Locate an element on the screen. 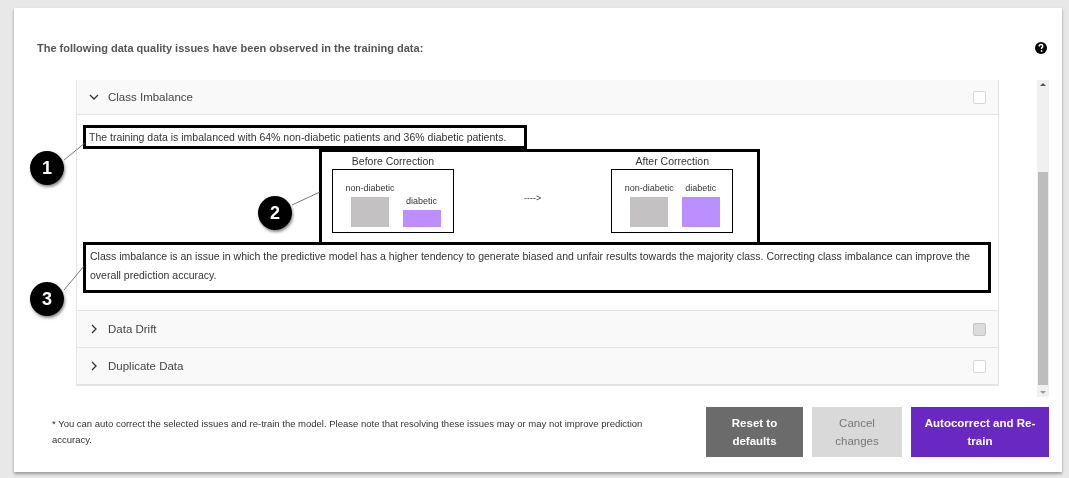  summary-text: The training data is imbalanced with 64% non-diabetic patients and 36% diabetic patients. is located at coordinates (305, 137).